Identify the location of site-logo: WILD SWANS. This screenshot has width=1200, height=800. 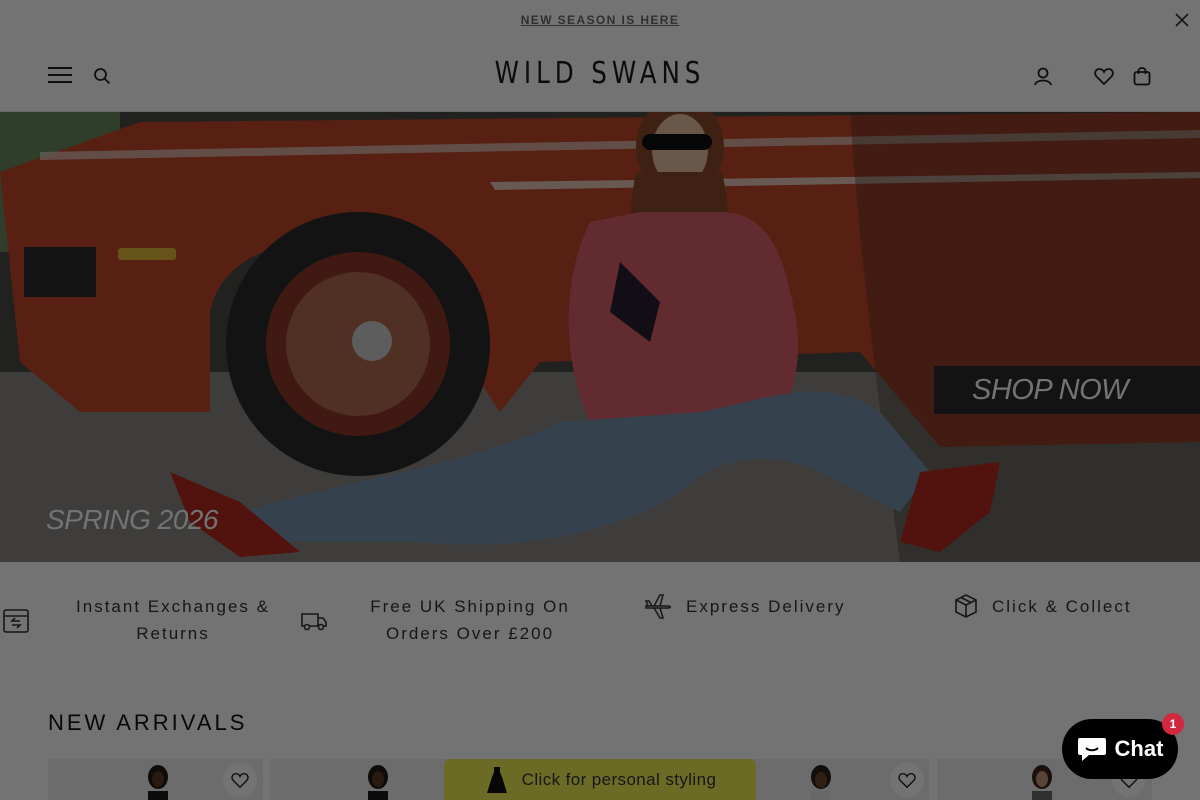
(600, 73).